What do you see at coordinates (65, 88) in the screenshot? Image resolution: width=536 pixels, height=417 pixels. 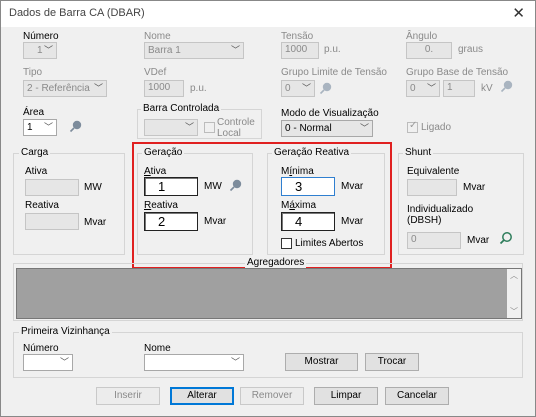 I see `tipo-select: 2 - Referência ﹀` at bounding box center [65, 88].